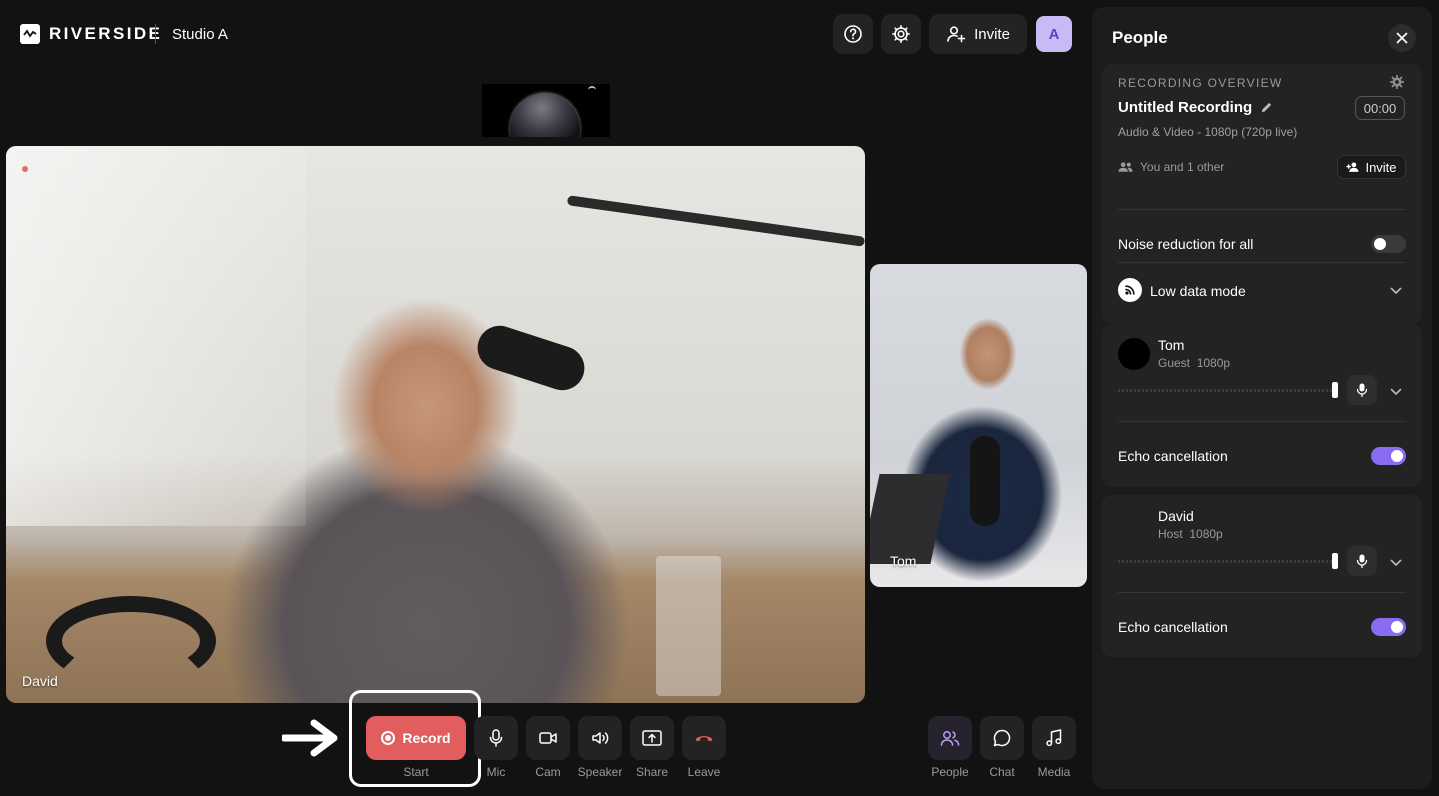 The height and width of the screenshot is (796, 1439). I want to click on leave-label: Leave, so click(704, 772).